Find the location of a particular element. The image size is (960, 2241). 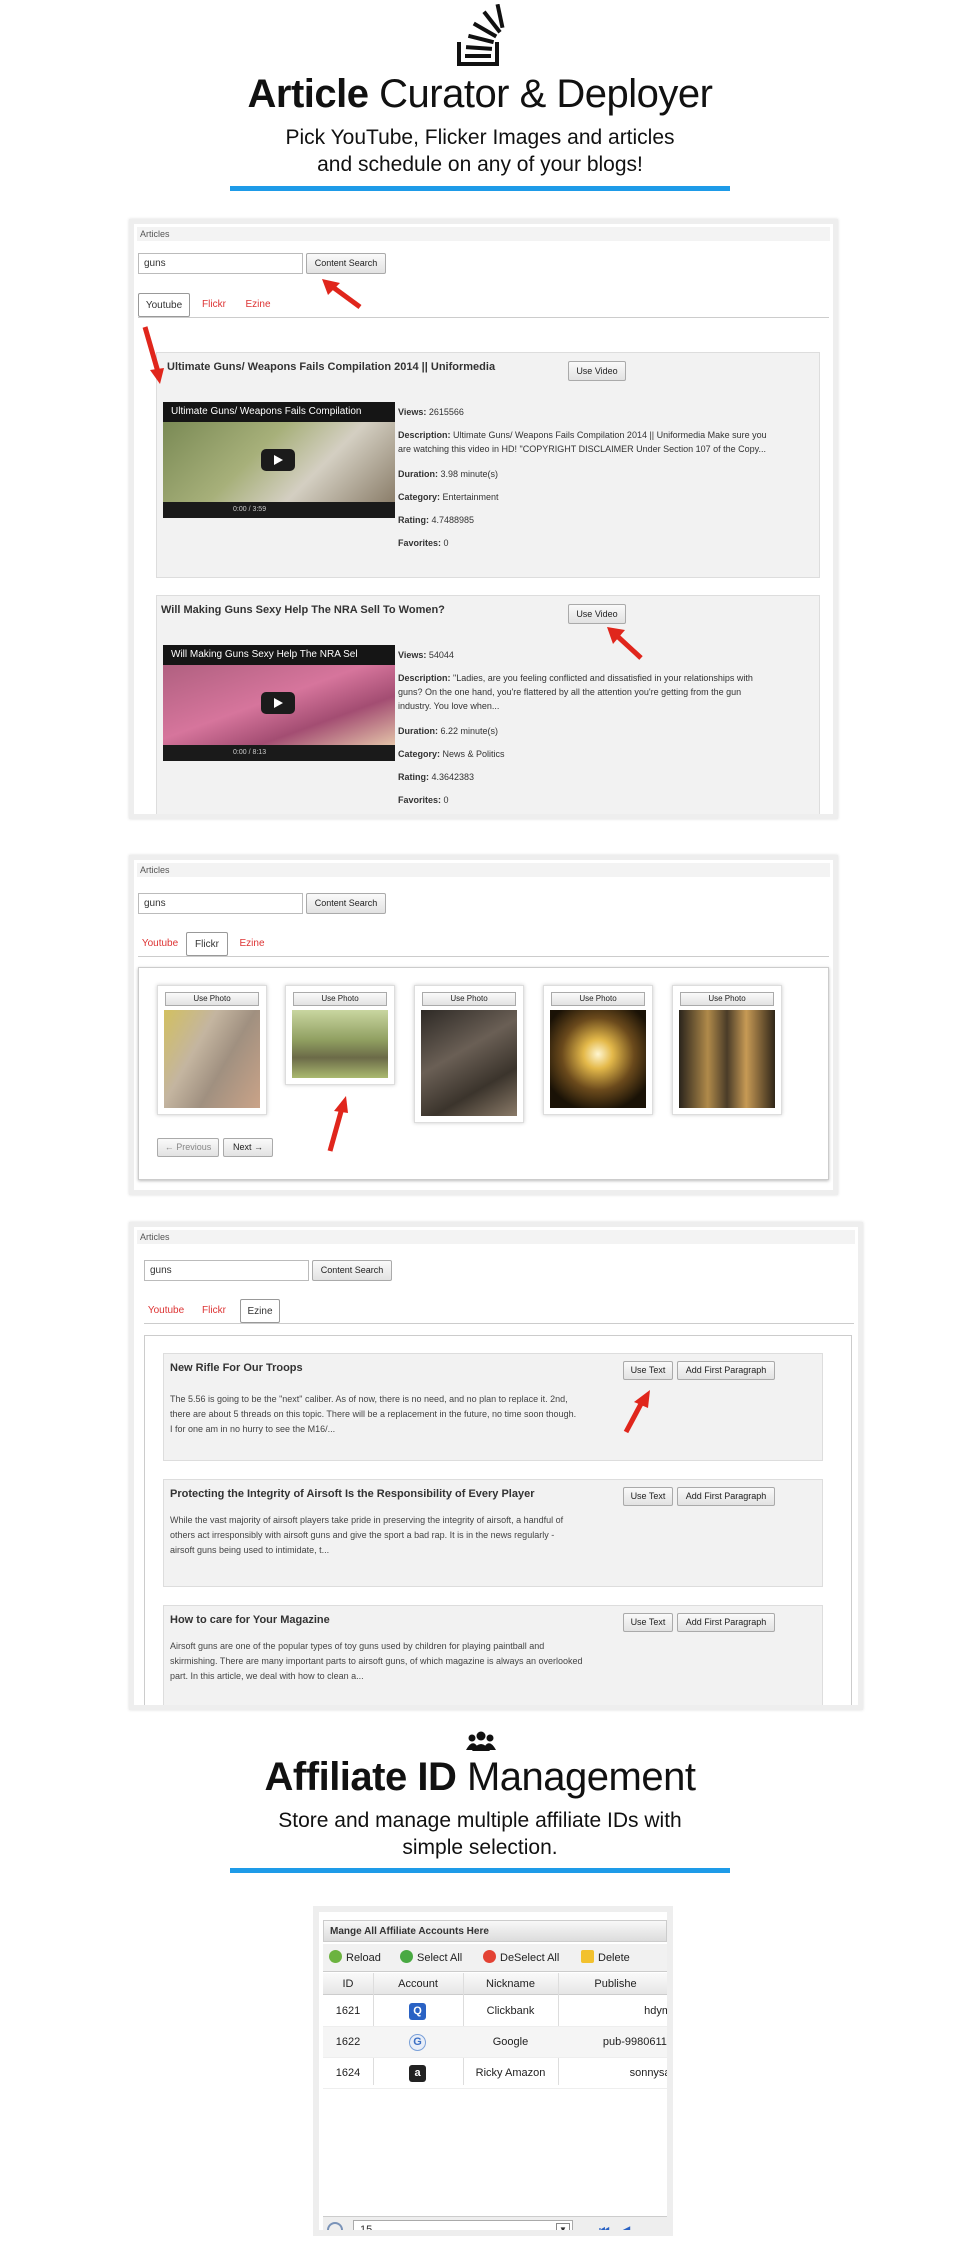

rating-label: Rating: is located at coordinates (413, 520).